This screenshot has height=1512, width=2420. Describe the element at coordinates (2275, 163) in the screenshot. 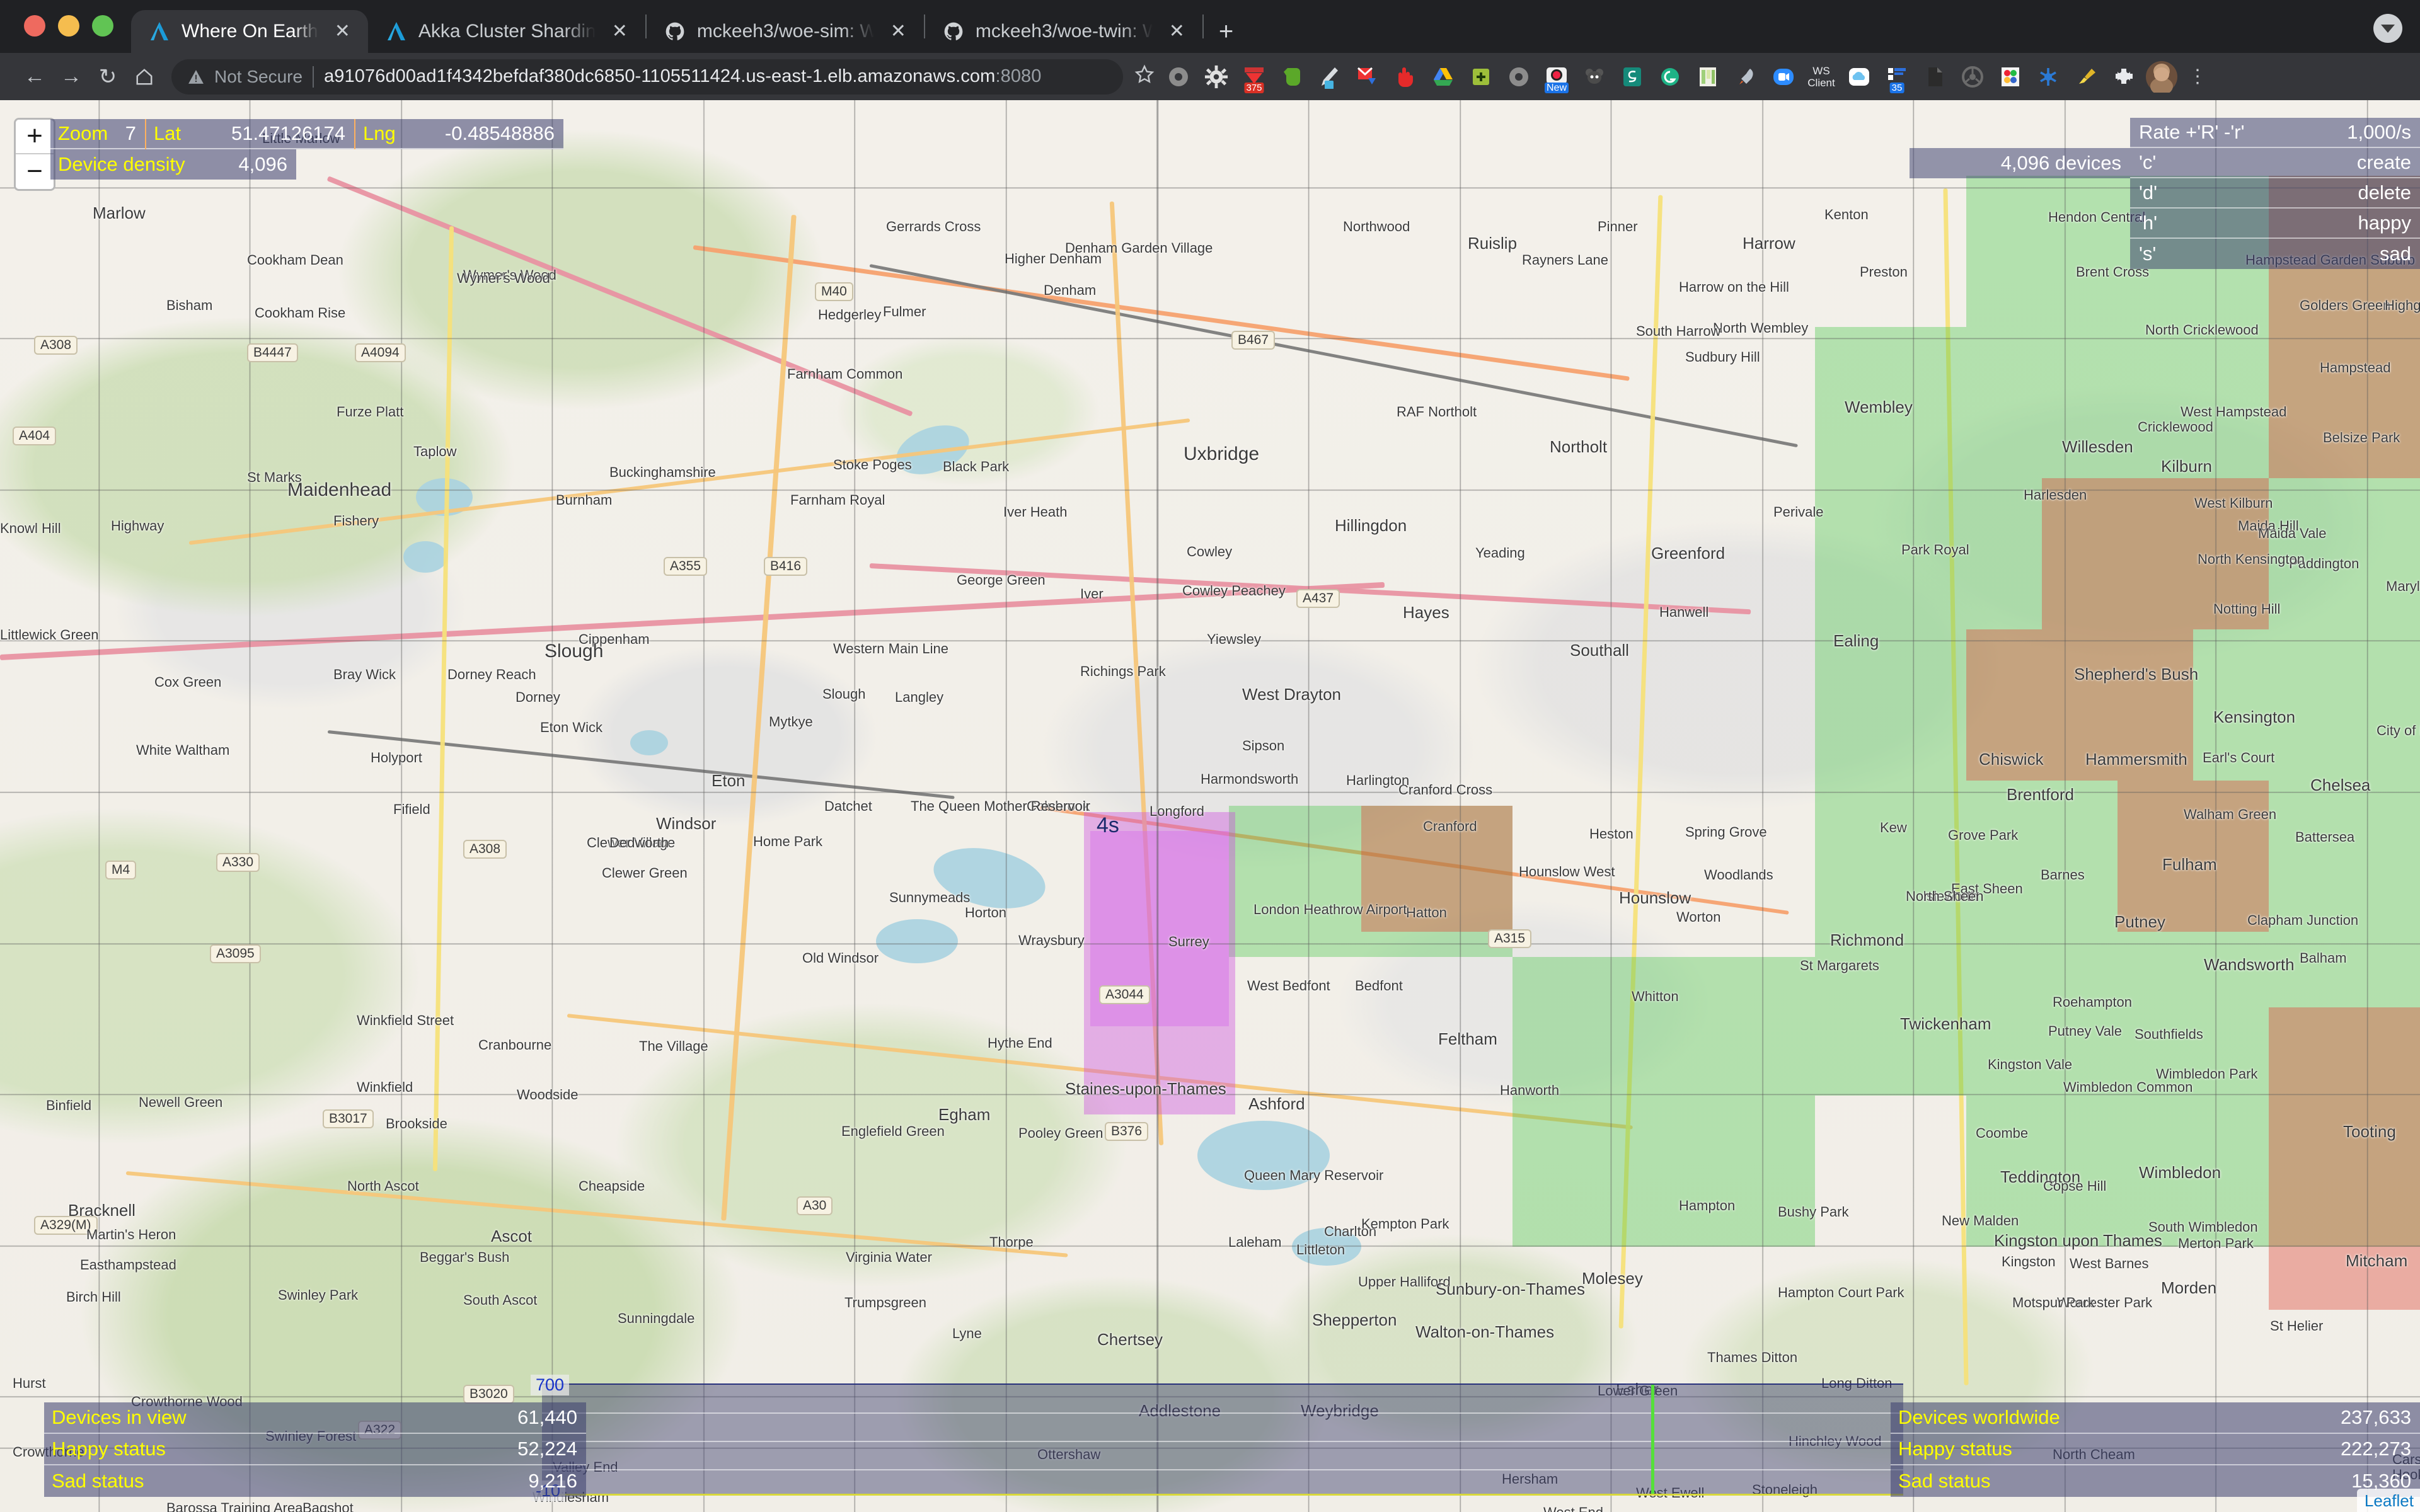

I see `hud-create-row: 'c' create` at that location.